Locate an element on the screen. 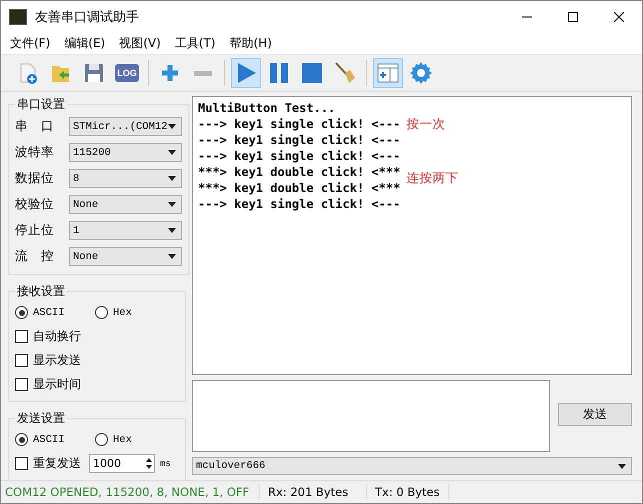 The width and height of the screenshot is (643, 504). dropdown: 1 is located at coordinates (125, 230).